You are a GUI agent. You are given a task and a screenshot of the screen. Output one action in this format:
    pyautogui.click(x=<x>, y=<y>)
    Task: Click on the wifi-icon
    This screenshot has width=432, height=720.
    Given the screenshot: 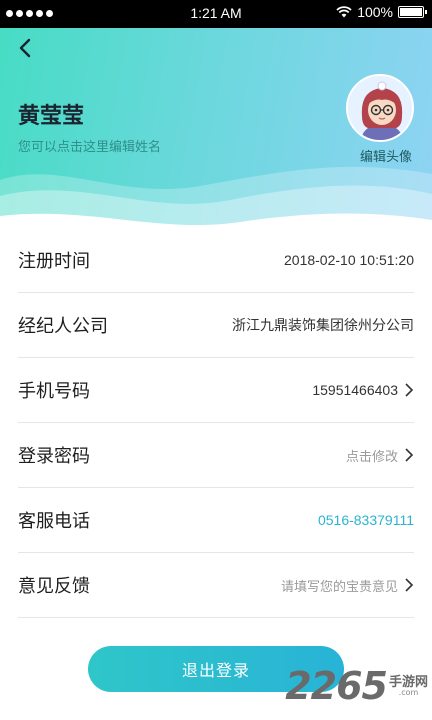 What is the action you would take?
    pyautogui.click(x=344, y=12)
    